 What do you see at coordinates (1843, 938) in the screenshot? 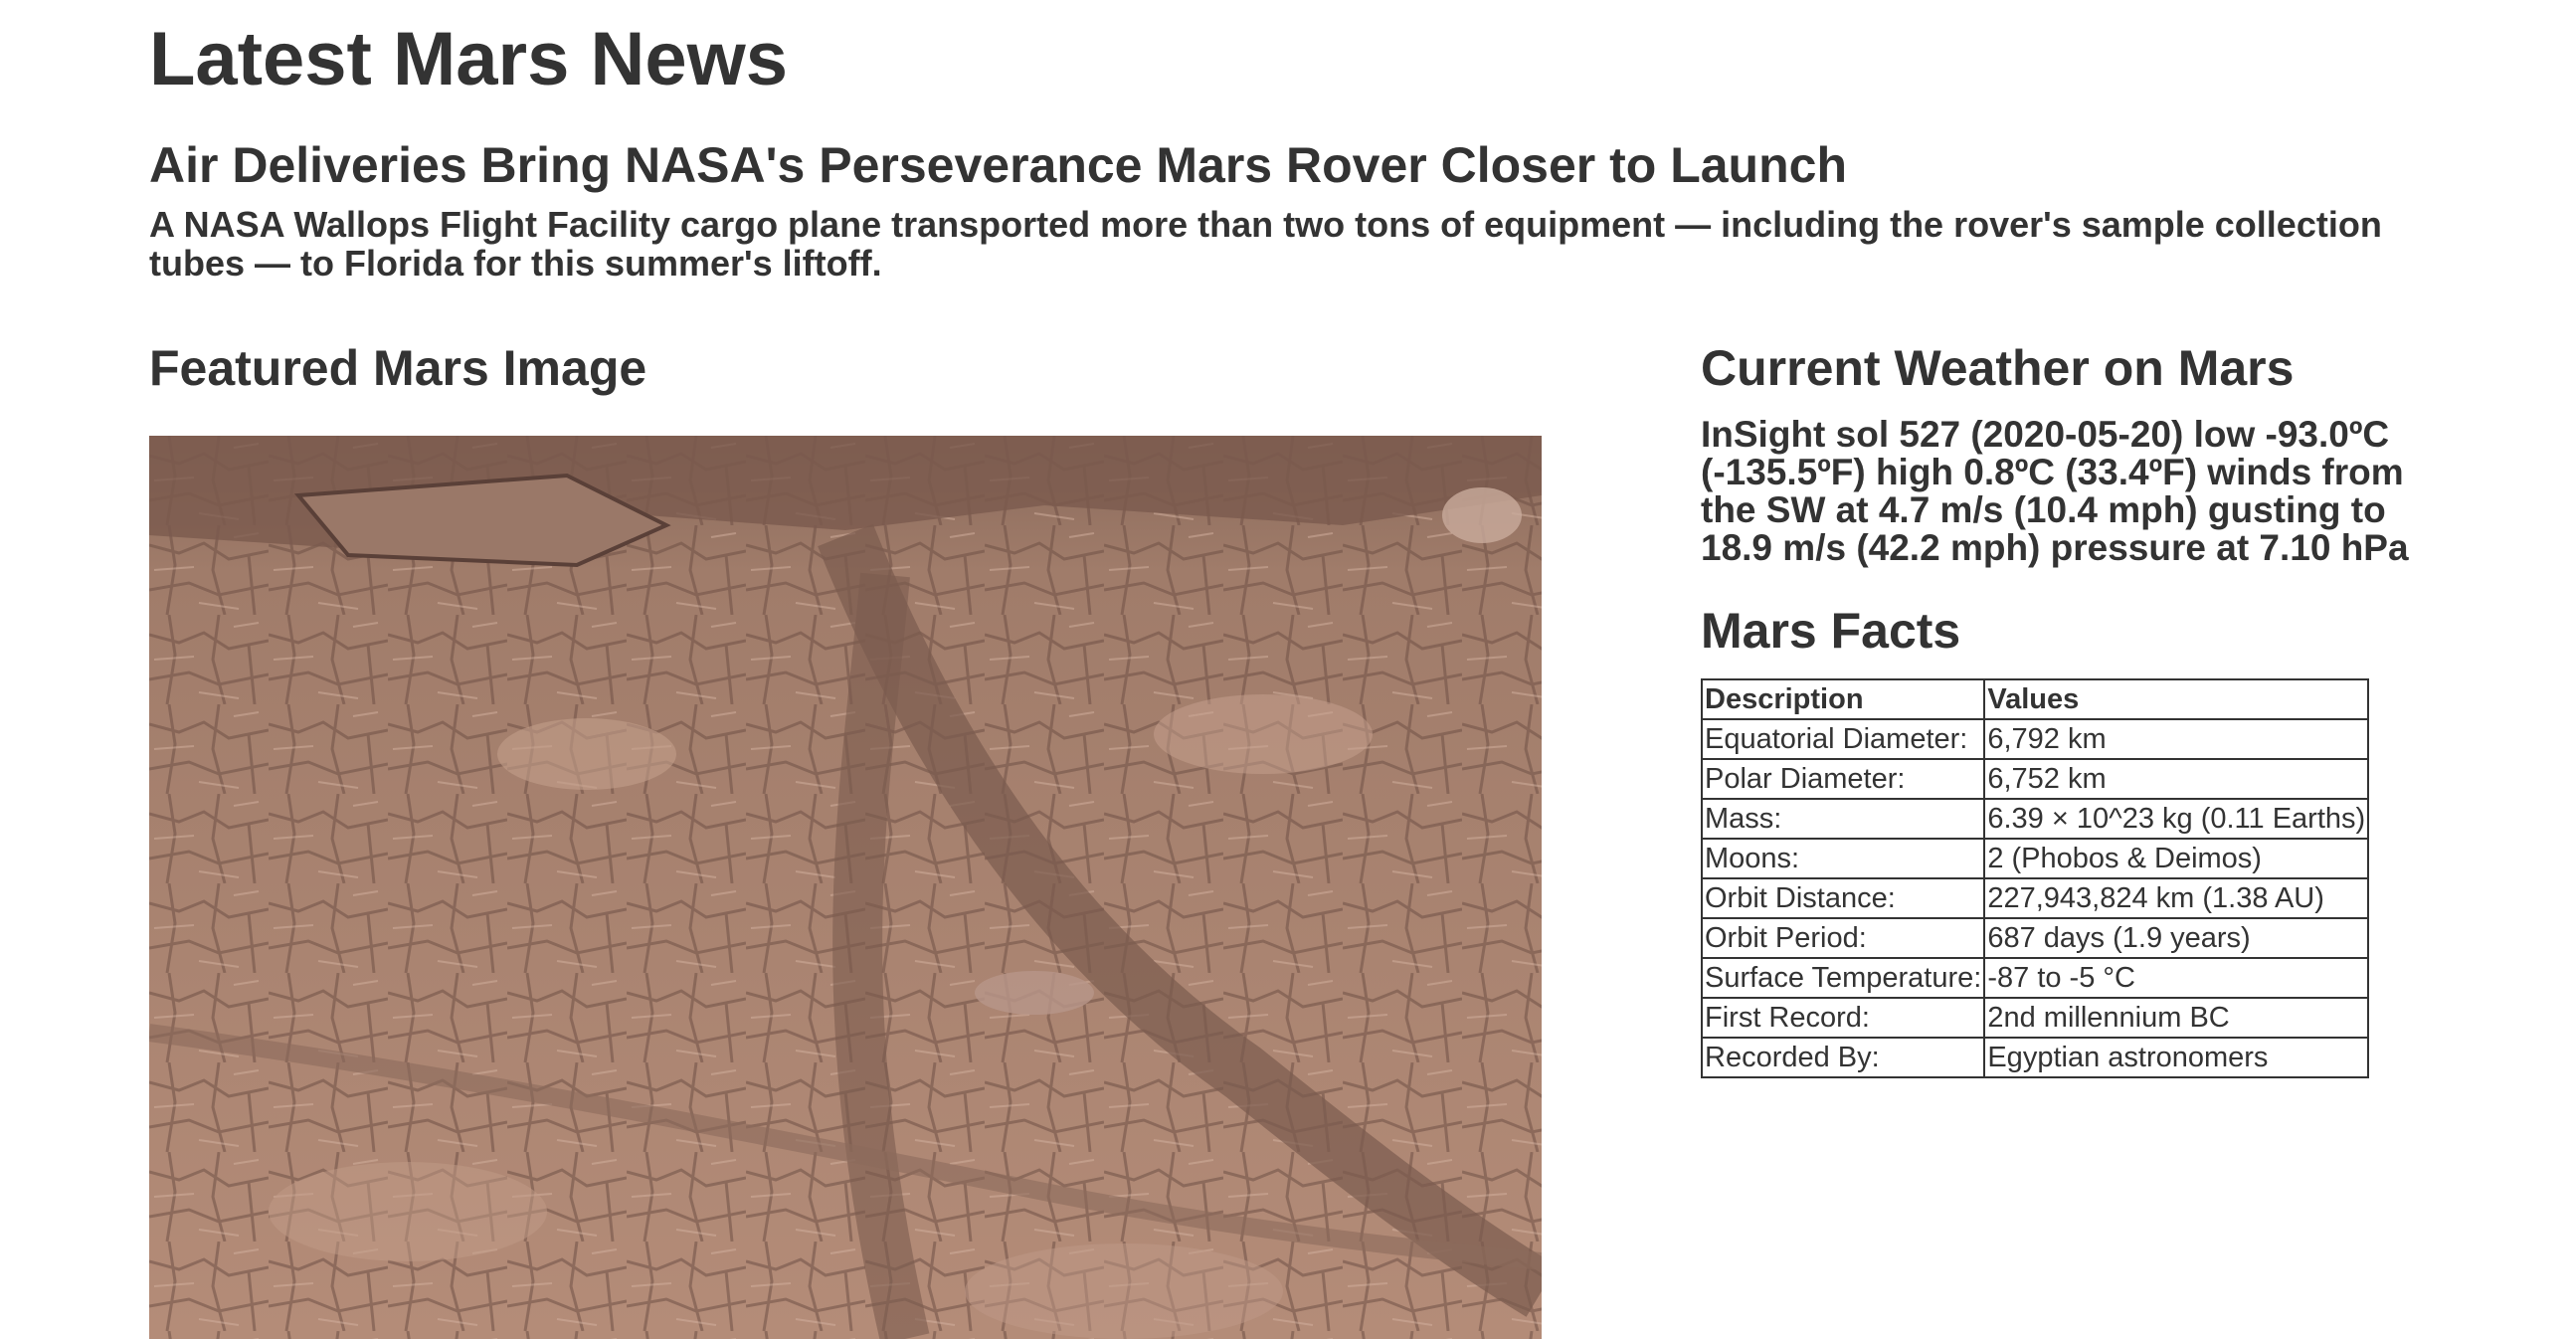
I see `fact-description: Orbit Period:` at bounding box center [1843, 938].